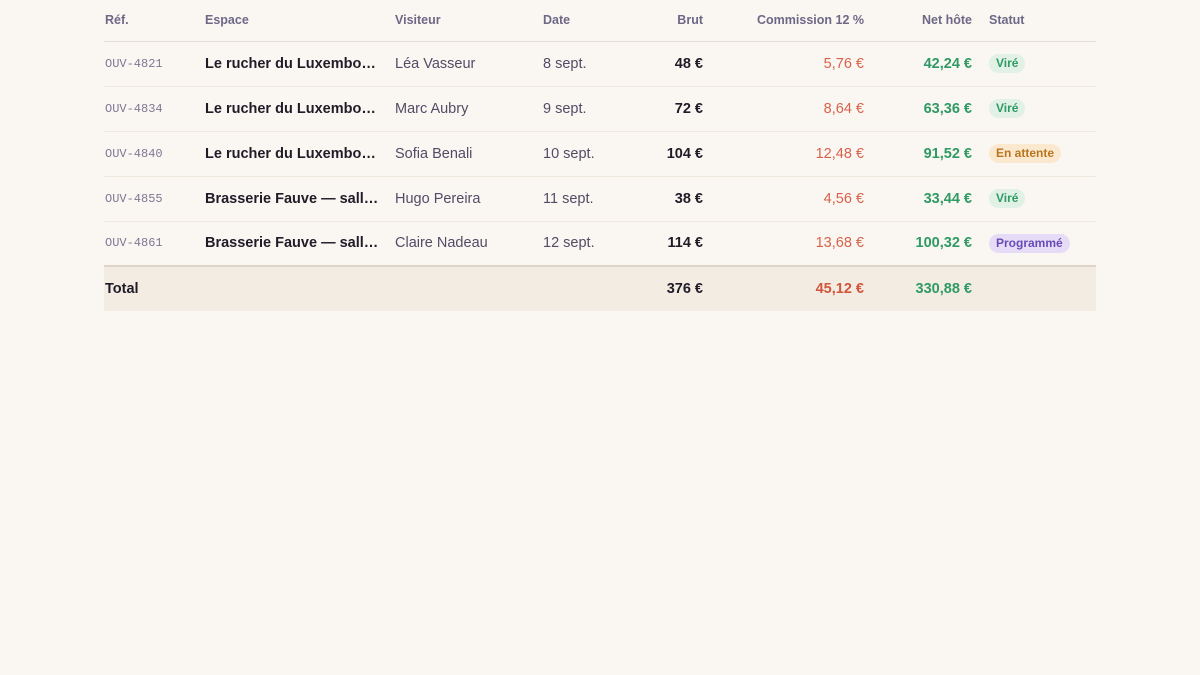 The image size is (1200, 675). Describe the element at coordinates (589, 199) in the screenshot. I see `cell-date: 11 sept.` at that location.